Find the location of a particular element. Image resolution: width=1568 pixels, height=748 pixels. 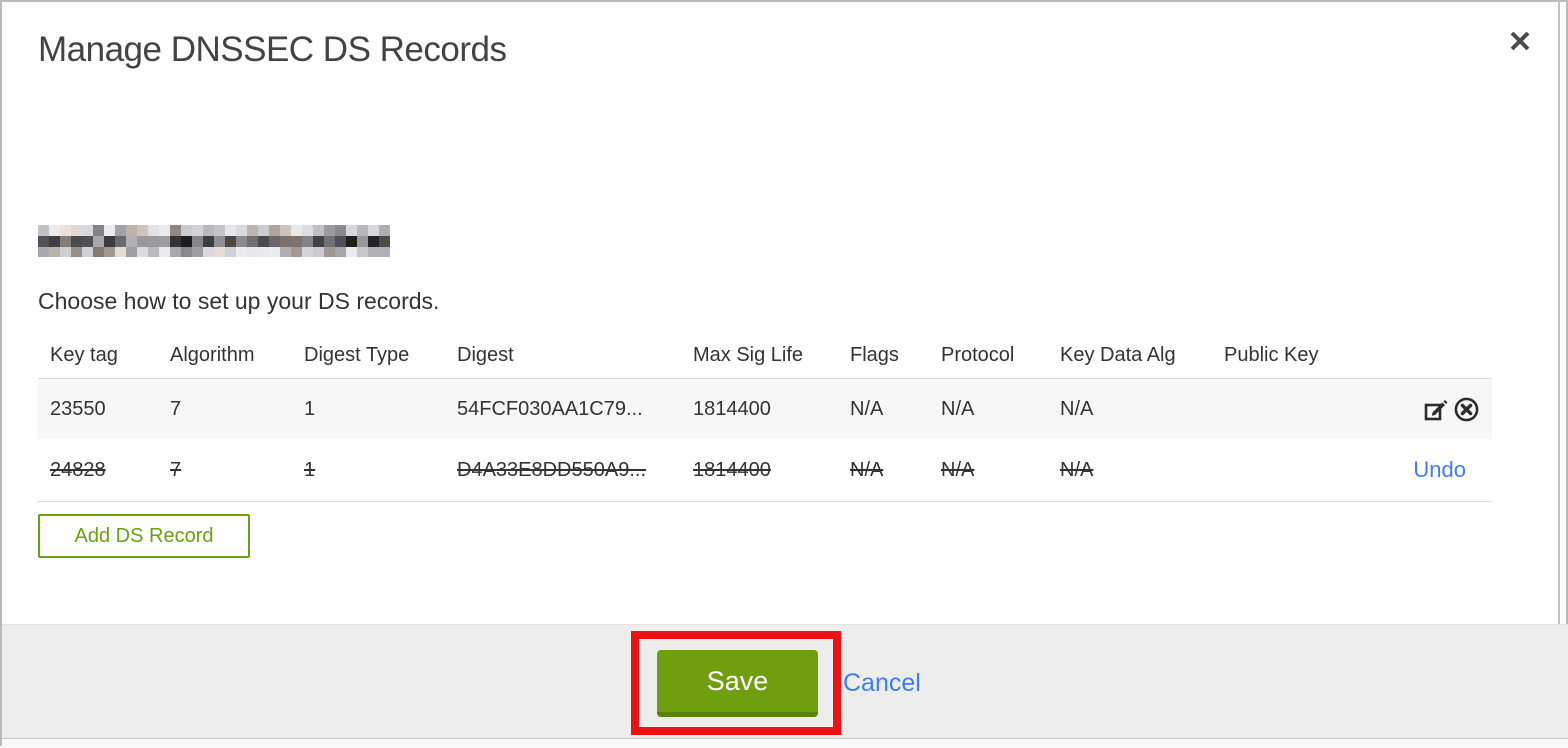

column-header-key-tag: Key tag is located at coordinates (84, 354).